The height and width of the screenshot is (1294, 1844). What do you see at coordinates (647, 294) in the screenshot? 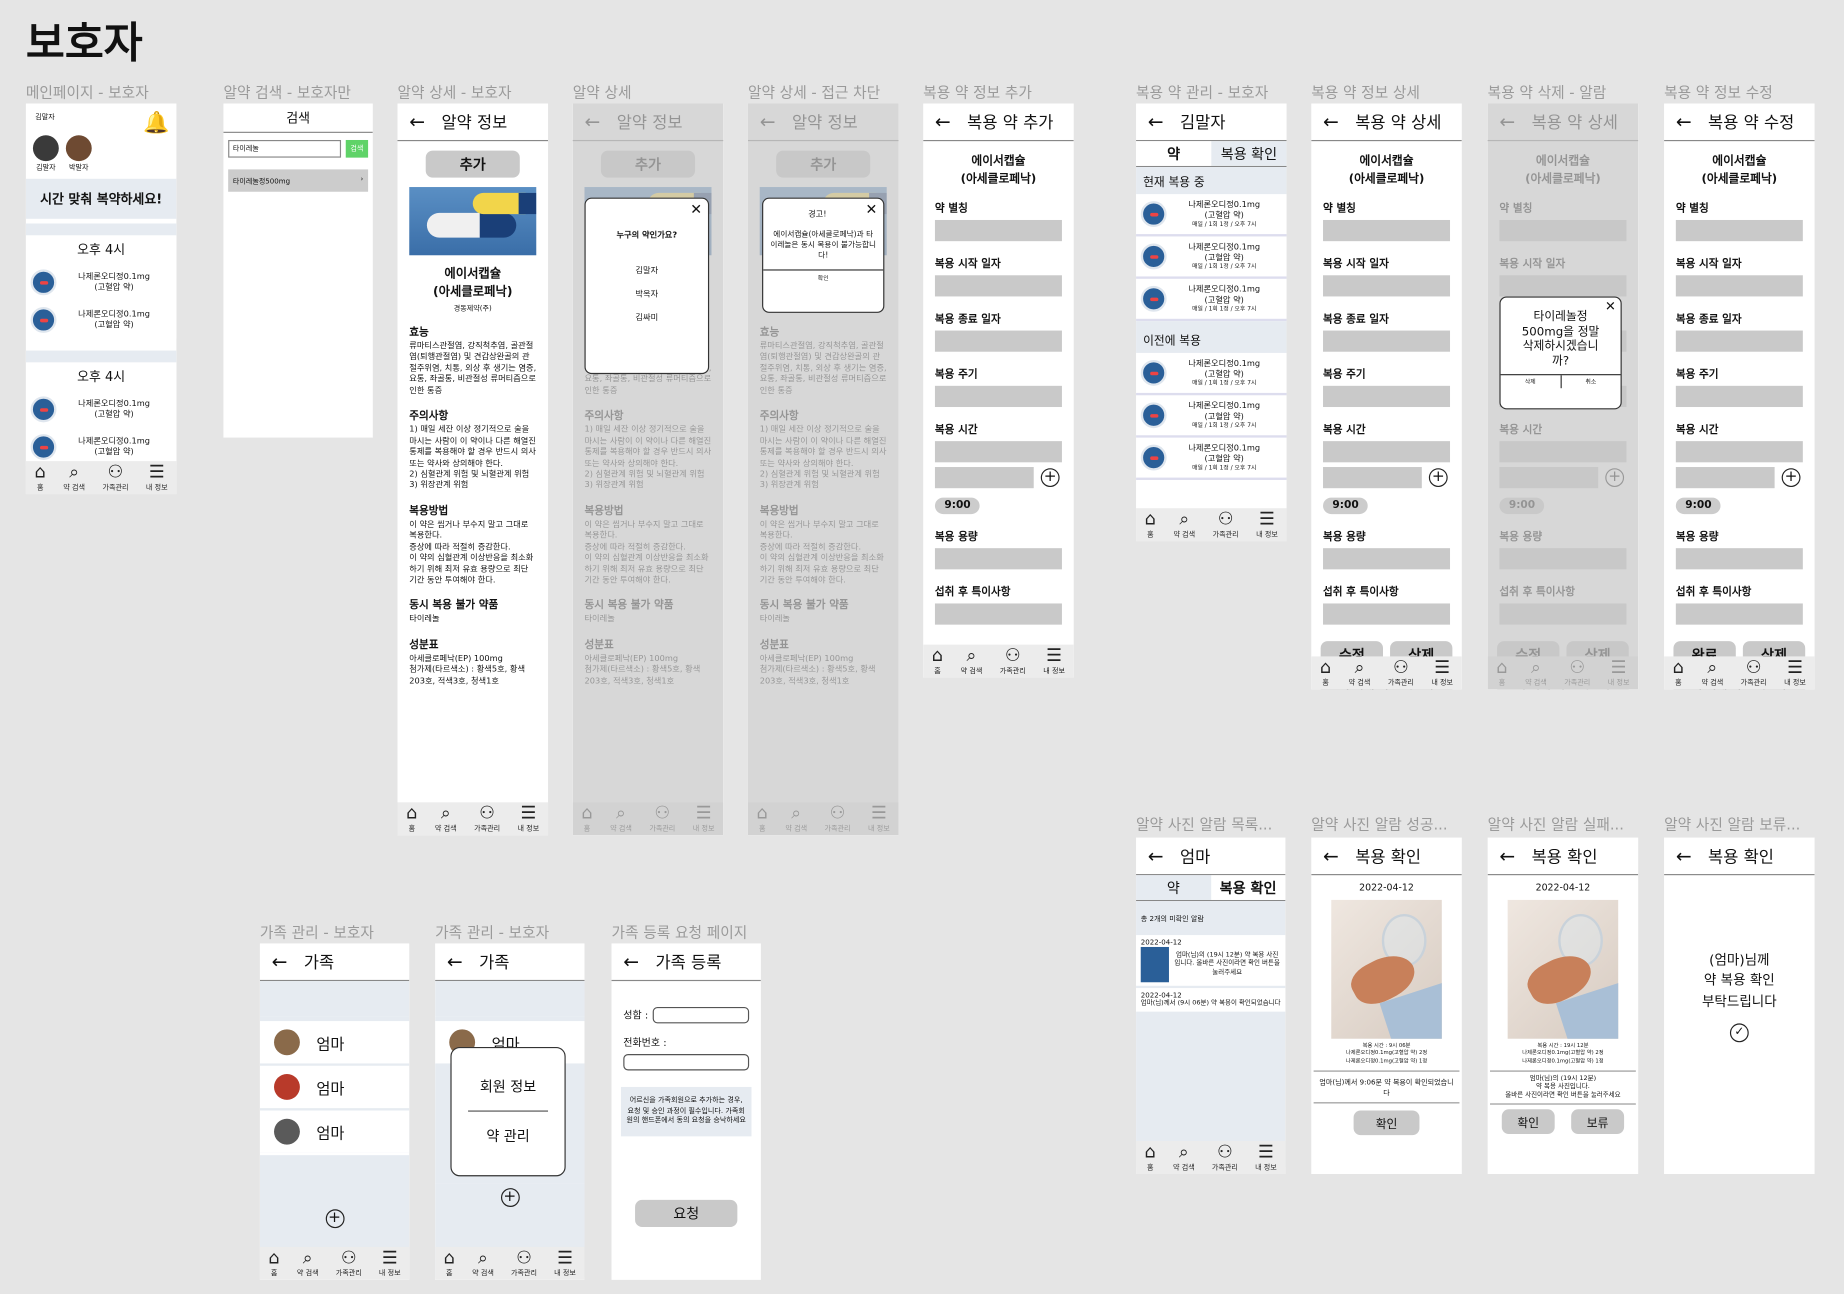
I see `owner-option: 박옥자` at bounding box center [647, 294].